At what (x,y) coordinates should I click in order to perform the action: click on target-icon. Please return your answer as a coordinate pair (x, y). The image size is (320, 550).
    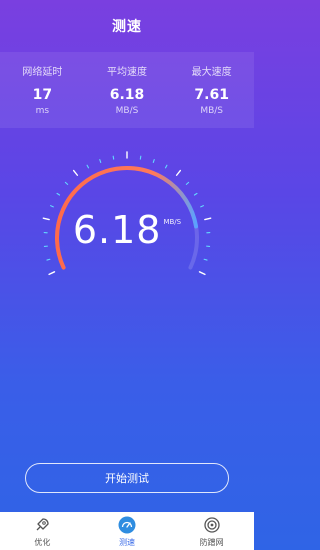
    Looking at the image, I should click on (212, 525).